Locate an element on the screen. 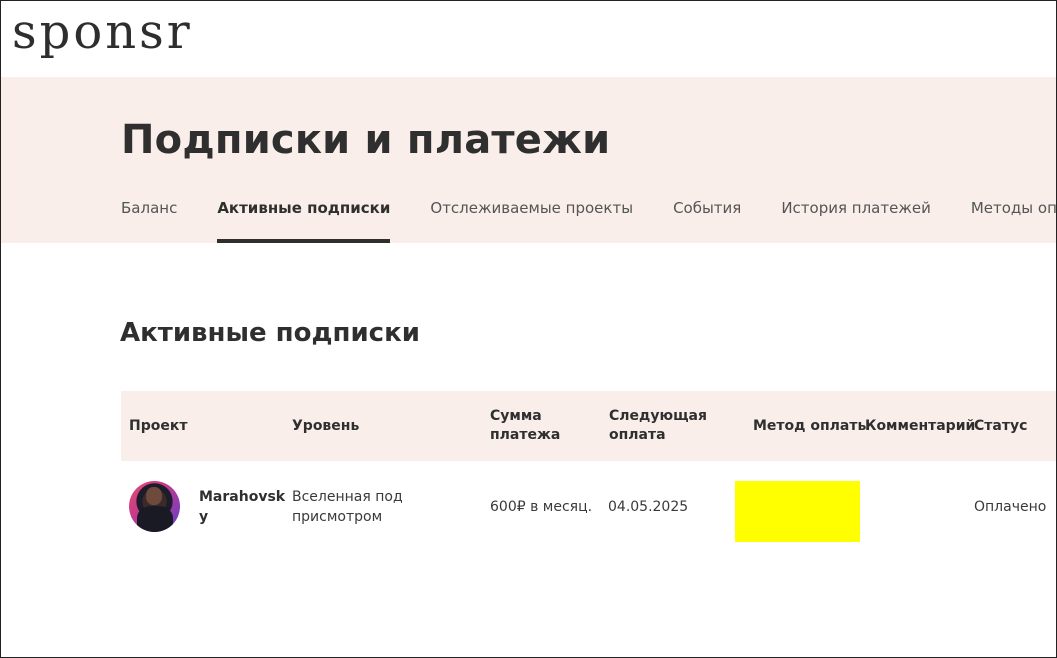 The width and height of the screenshot is (1057, 658). tab-active-subscriptions: Активные подписки is located at coordinates (304, 221).